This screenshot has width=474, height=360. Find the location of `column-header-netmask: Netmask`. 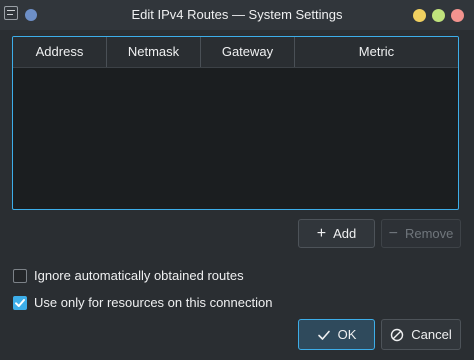

column-header-netmask: Netmask is located at coordinates (154, 52).